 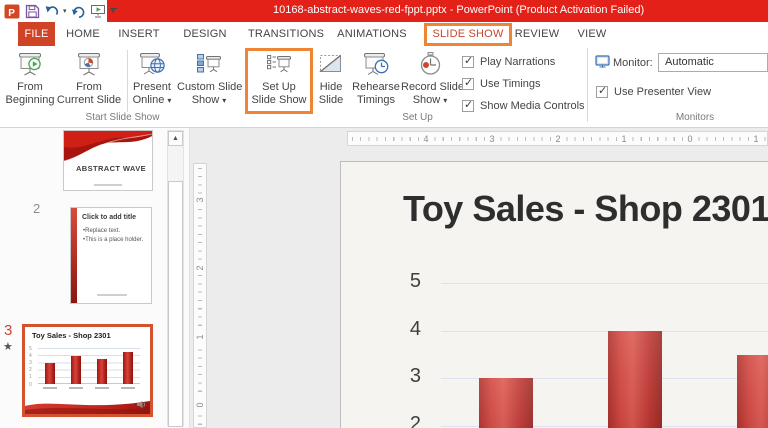 What do you see at coordinates (30, 100) in the screenshot?
I see `button-label: Beginning` at bounding box center [30, 100].